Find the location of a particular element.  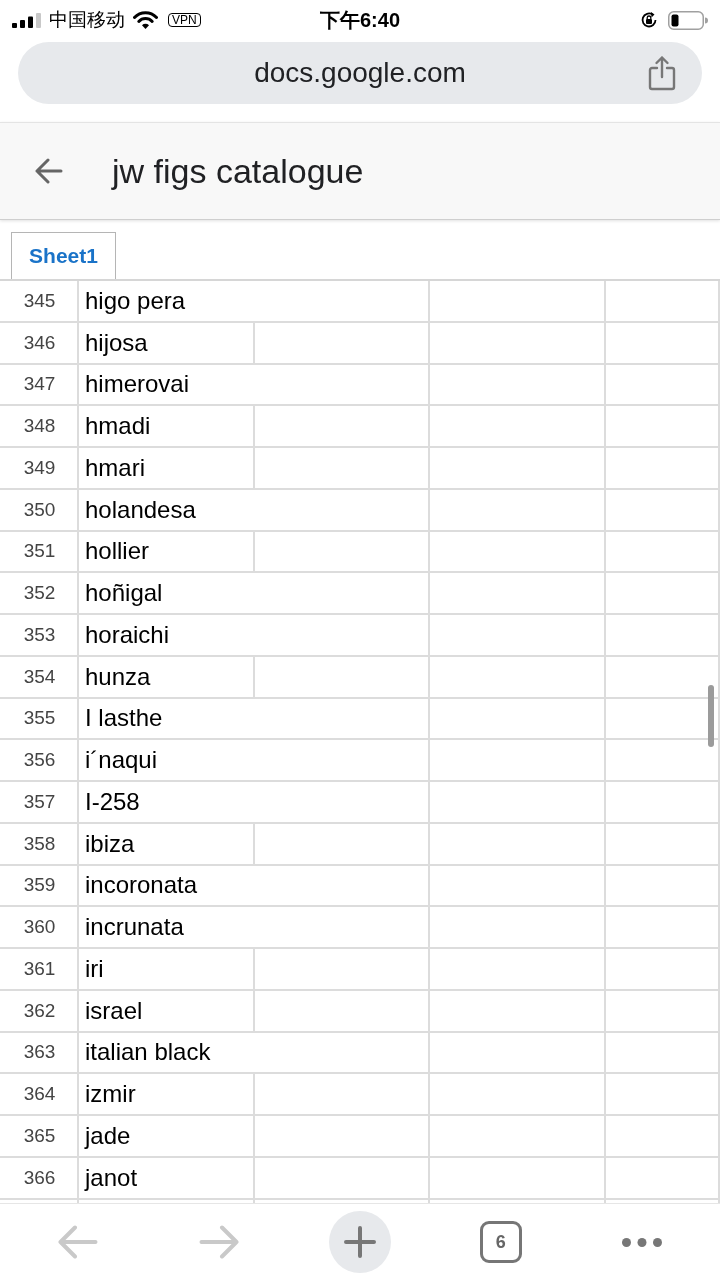

table-cell: ibiza is located at coordinates (167, 844).